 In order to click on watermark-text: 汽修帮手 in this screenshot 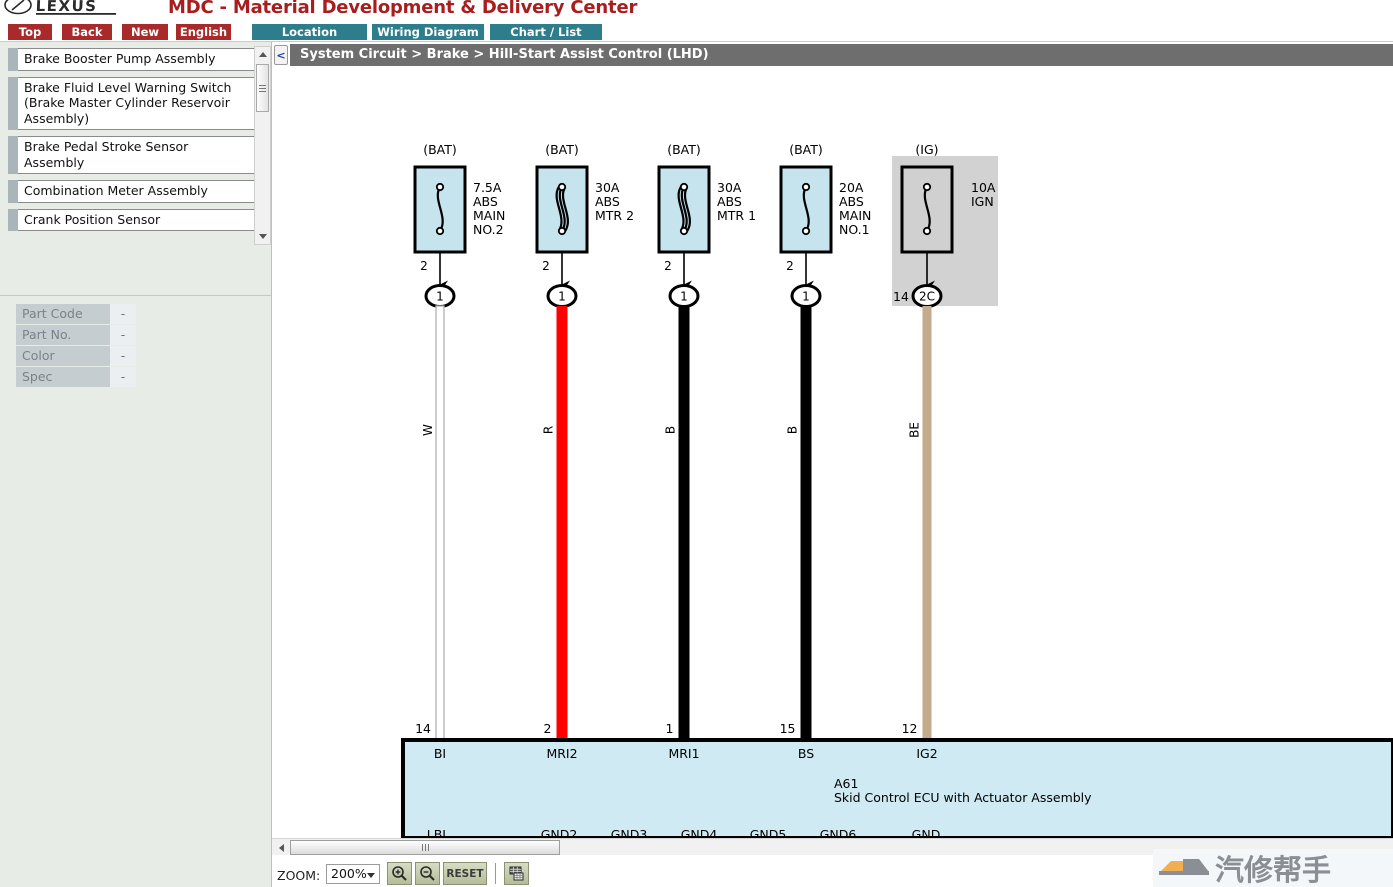, I will do `click(1273, 870)`.